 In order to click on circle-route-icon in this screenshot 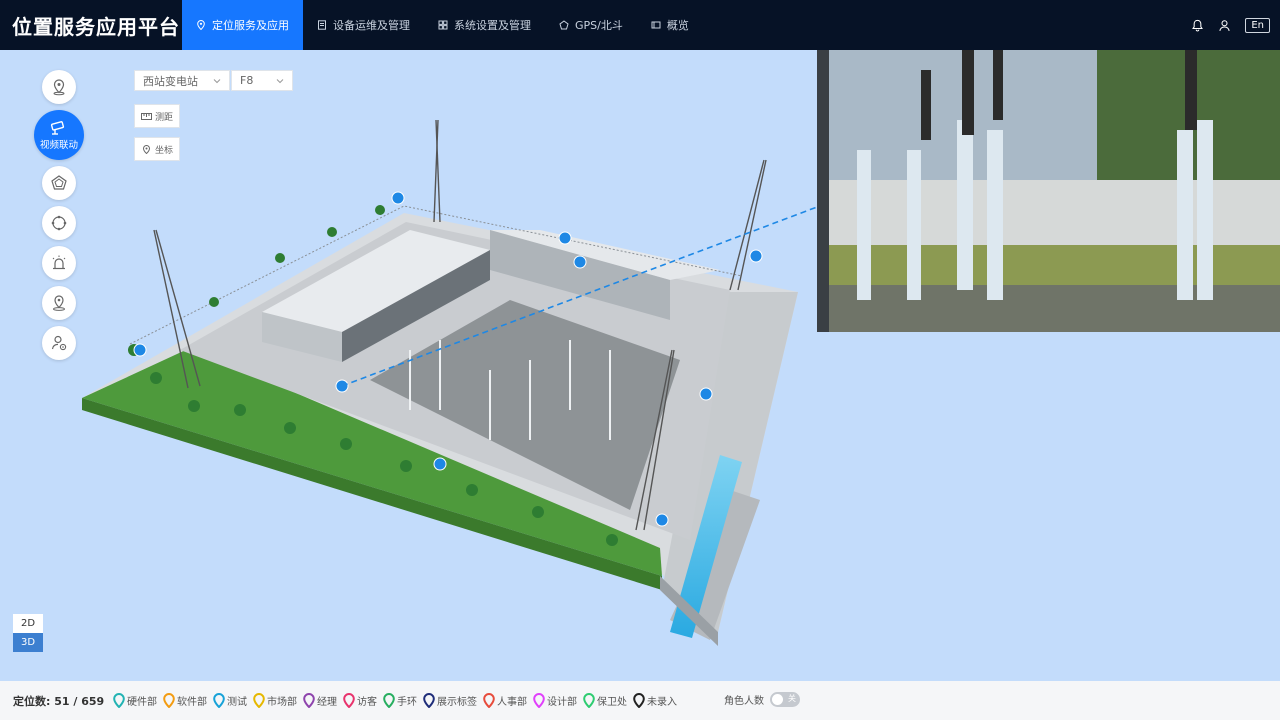, I will do `click(59, 223)`.